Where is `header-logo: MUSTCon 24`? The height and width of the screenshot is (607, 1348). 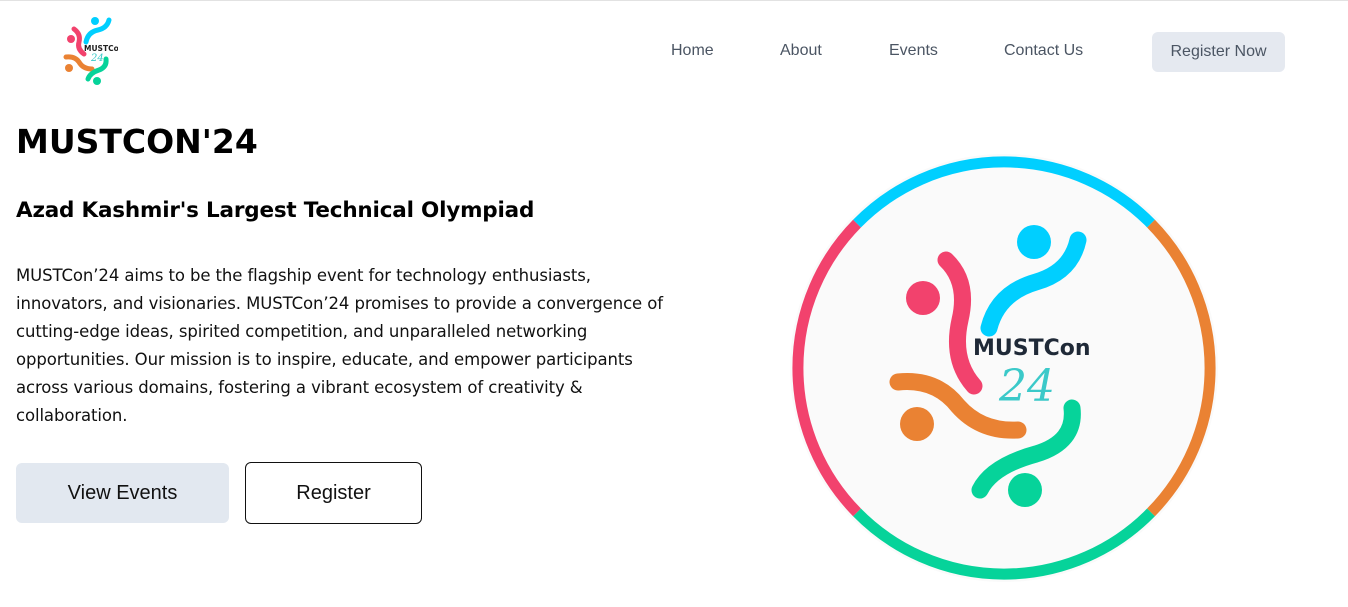 header-logo: MUSTCon 24 is located at coordinates (89, 52).